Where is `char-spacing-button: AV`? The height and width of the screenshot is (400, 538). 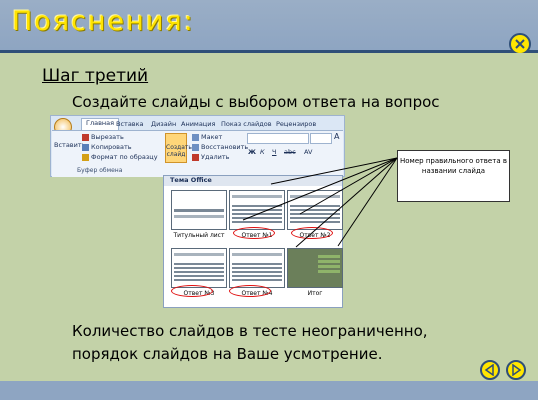 char-spacing-button: AV is located at coordinates (308, 152).